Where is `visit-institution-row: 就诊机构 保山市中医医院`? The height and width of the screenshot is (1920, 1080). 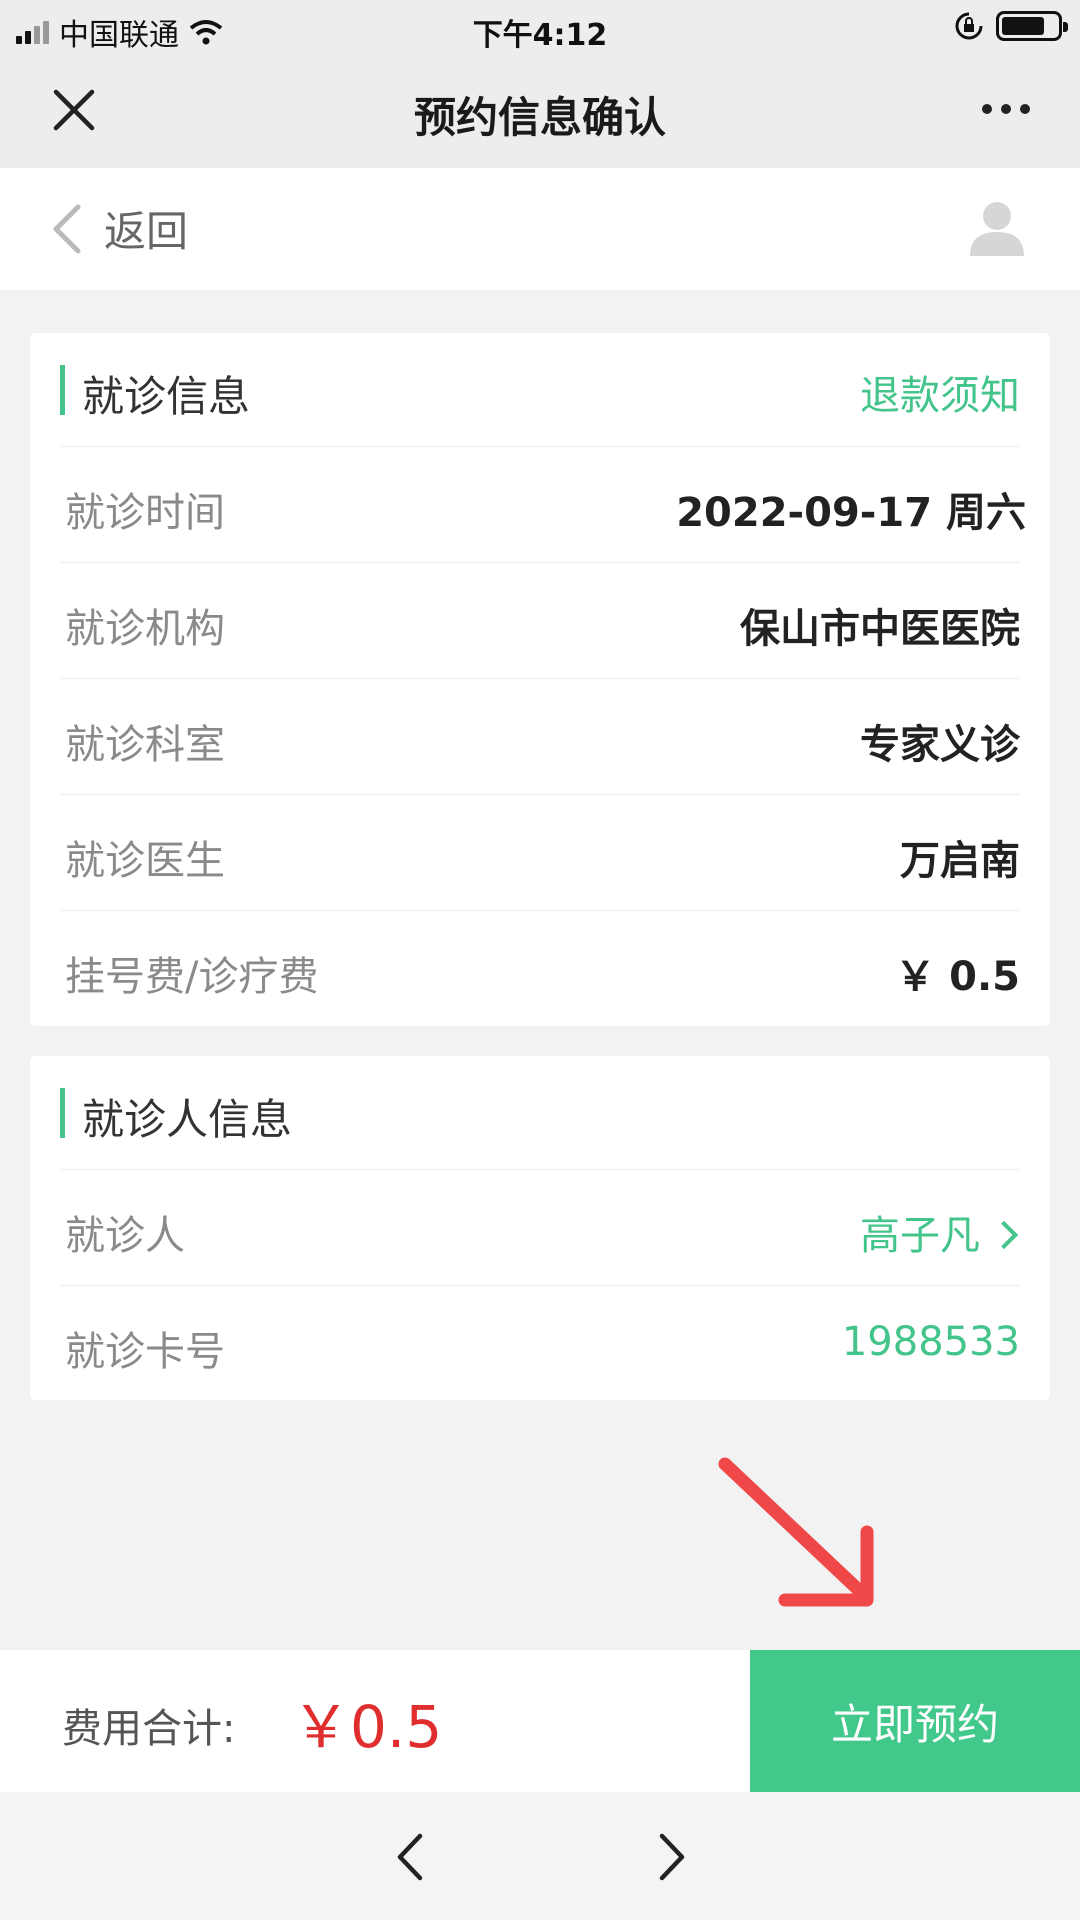
visit-institution-row: 就诊机构 保山市中医医院 is located at coordinates (540, 621).